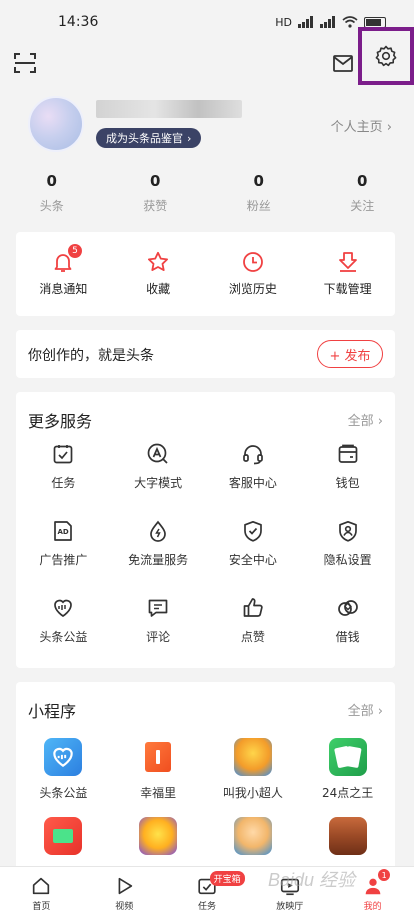  I want to click on mini-label: 幸福里, so click(158, 793).